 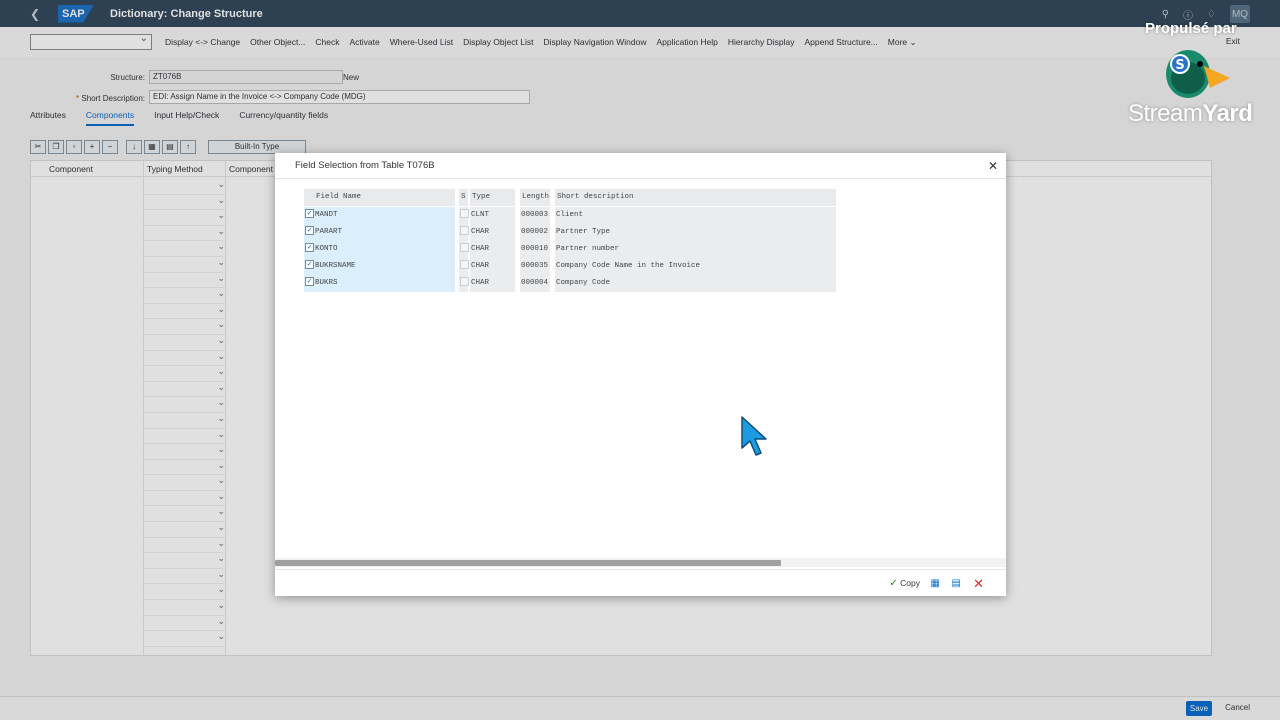 I want to click on deselect-all-fields-icon: ▤, so click(x=956, y=583).